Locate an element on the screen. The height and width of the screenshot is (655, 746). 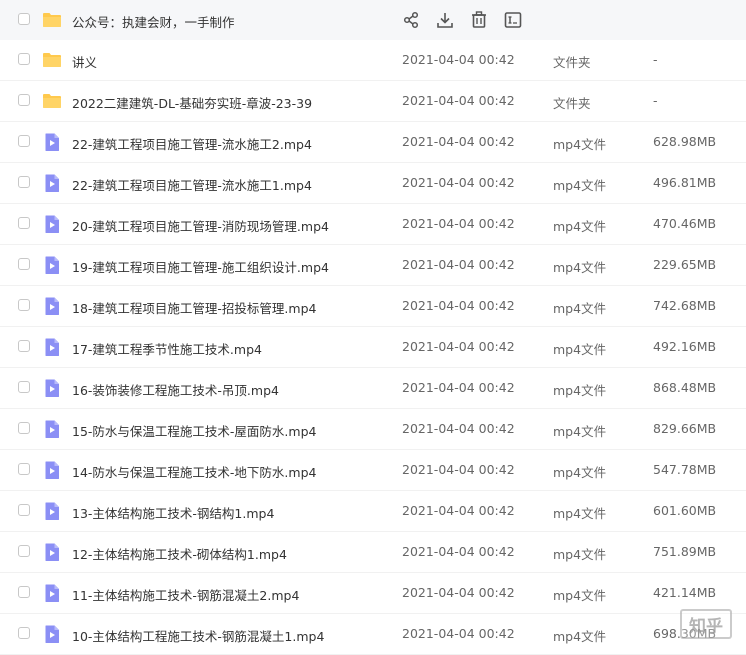
file-name: 16-装饰装修工程施工技术-吊顶.mp4 is located at coordinates (175, 389).